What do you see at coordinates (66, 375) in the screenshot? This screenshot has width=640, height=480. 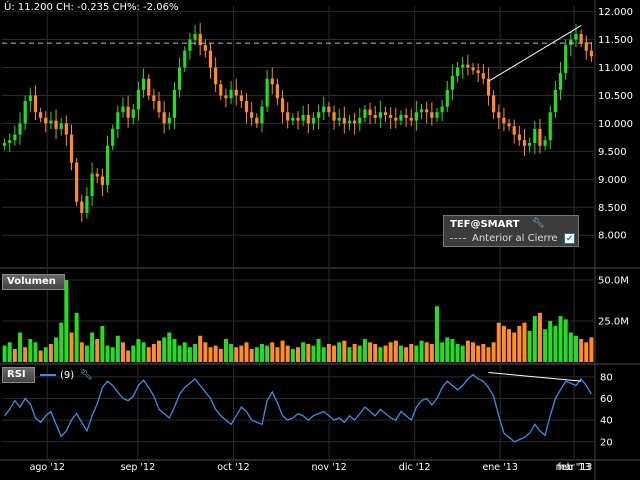 I see `rsi-legend: (9) 🔧︎` at bounding box center [66, 375].